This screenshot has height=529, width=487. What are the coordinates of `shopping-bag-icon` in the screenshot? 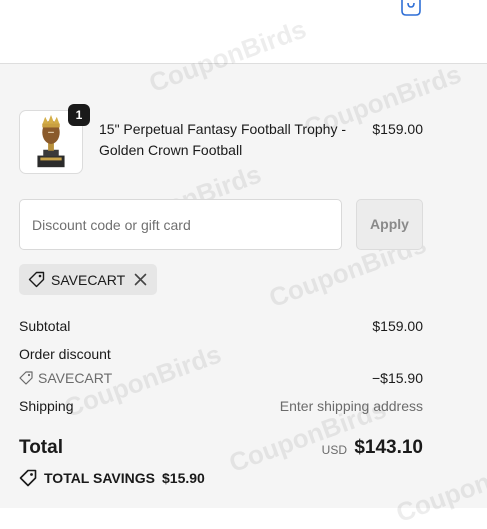 It's located at (411, 8).